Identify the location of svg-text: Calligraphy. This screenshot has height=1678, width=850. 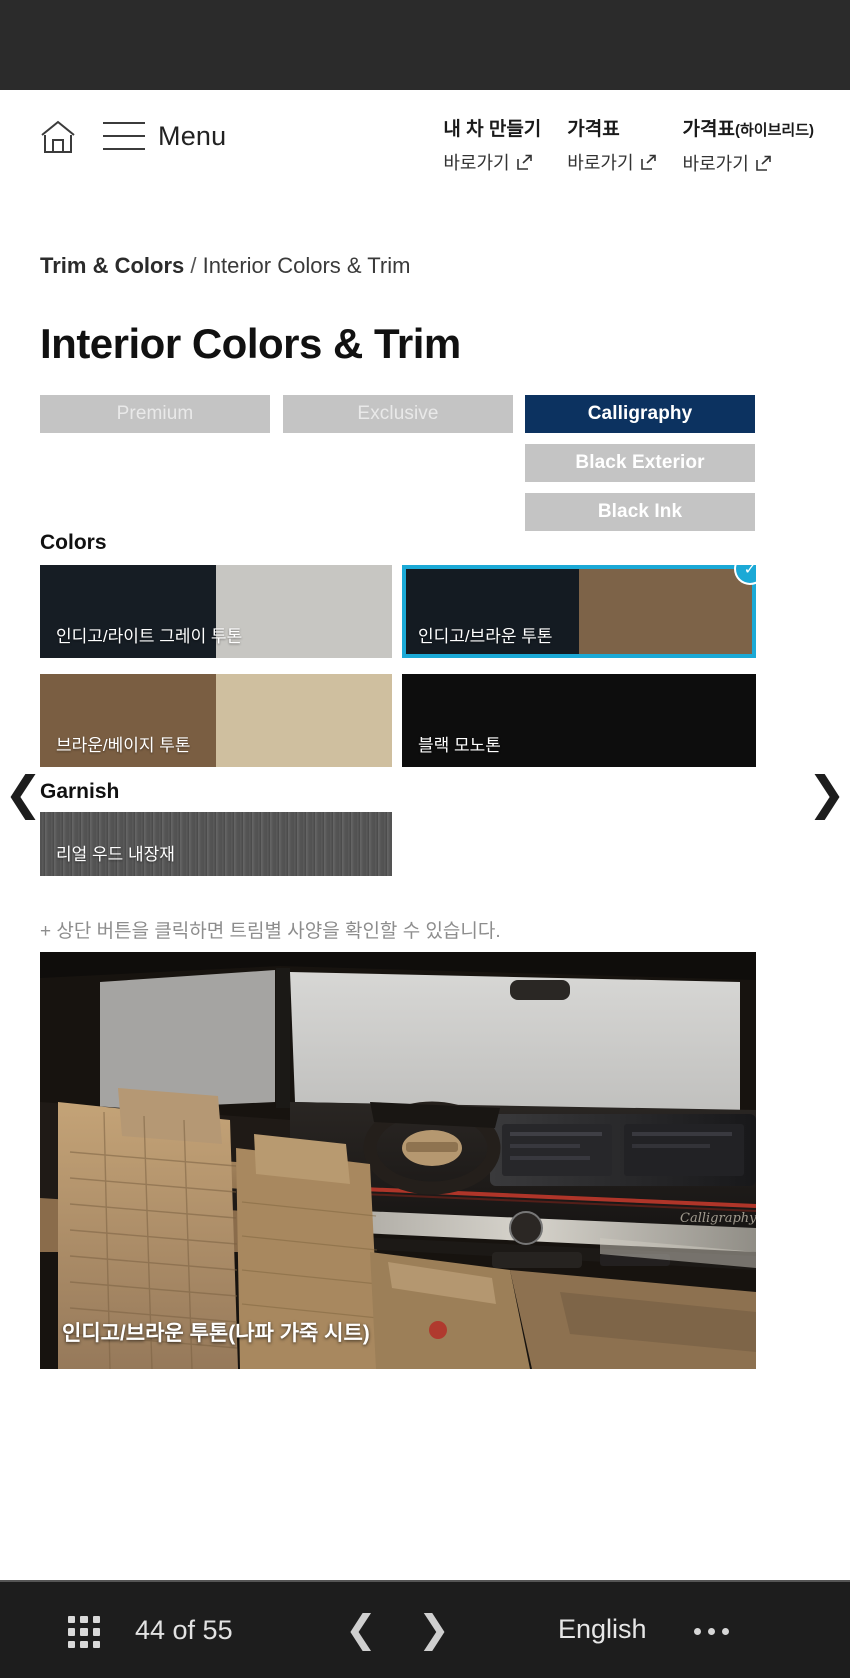
(718, 1218).